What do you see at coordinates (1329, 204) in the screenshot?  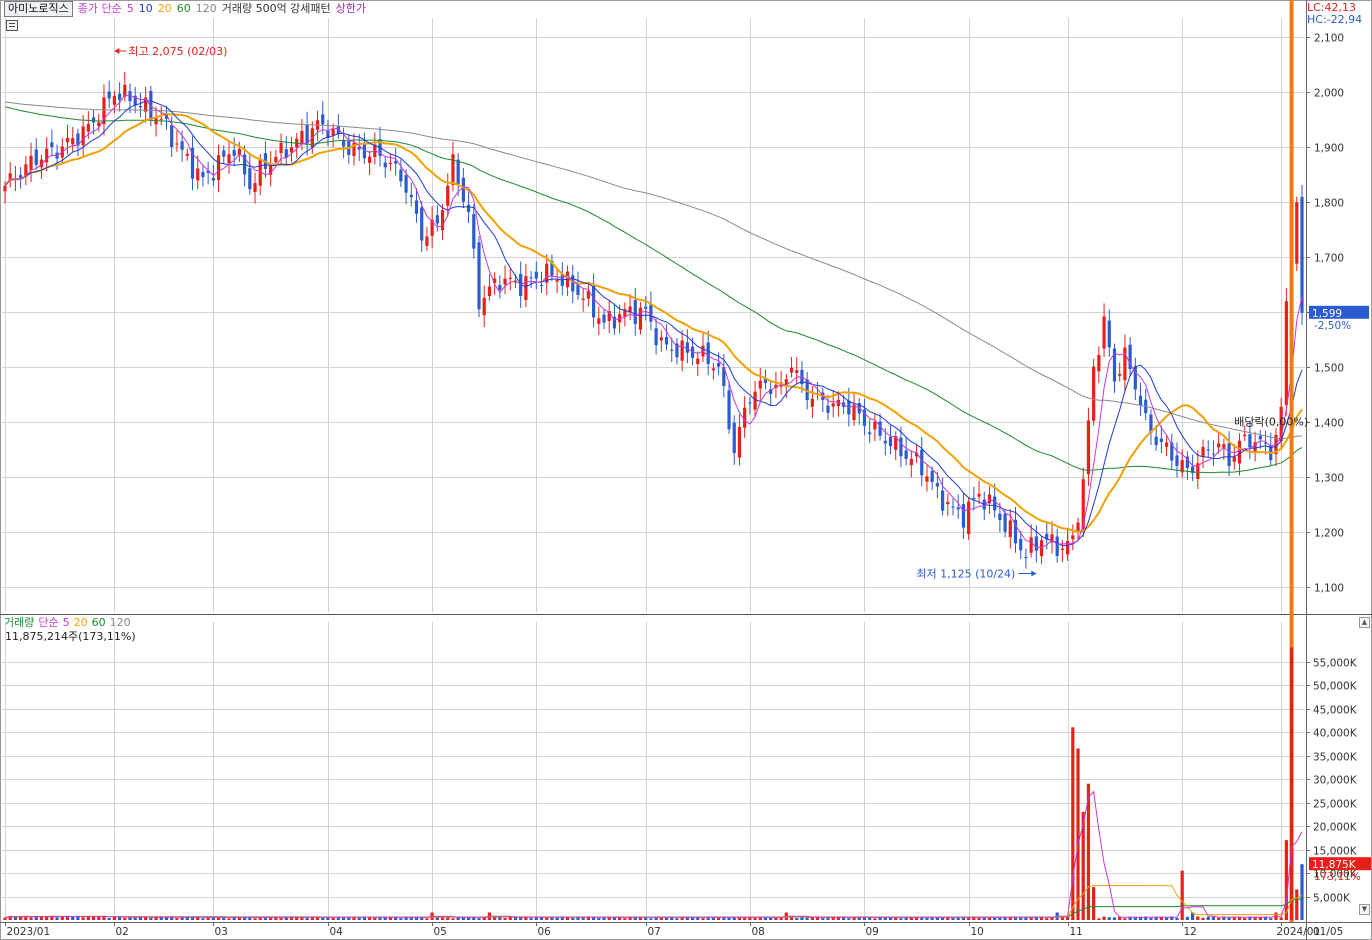 I see `price-tick-label: 1,800` at bounding box center [1329, 204].